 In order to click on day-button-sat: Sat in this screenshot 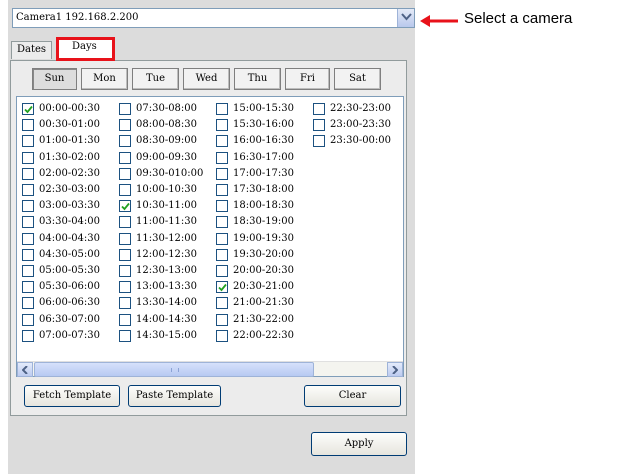, I will do `click(357, 79)`.